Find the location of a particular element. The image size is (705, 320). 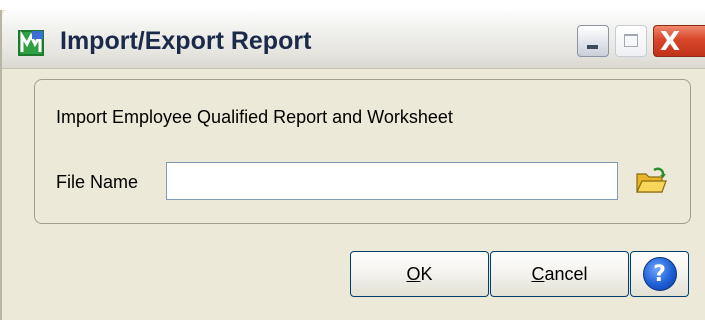

cancel-label-rest: ancel is located at coordinates (566, 273).